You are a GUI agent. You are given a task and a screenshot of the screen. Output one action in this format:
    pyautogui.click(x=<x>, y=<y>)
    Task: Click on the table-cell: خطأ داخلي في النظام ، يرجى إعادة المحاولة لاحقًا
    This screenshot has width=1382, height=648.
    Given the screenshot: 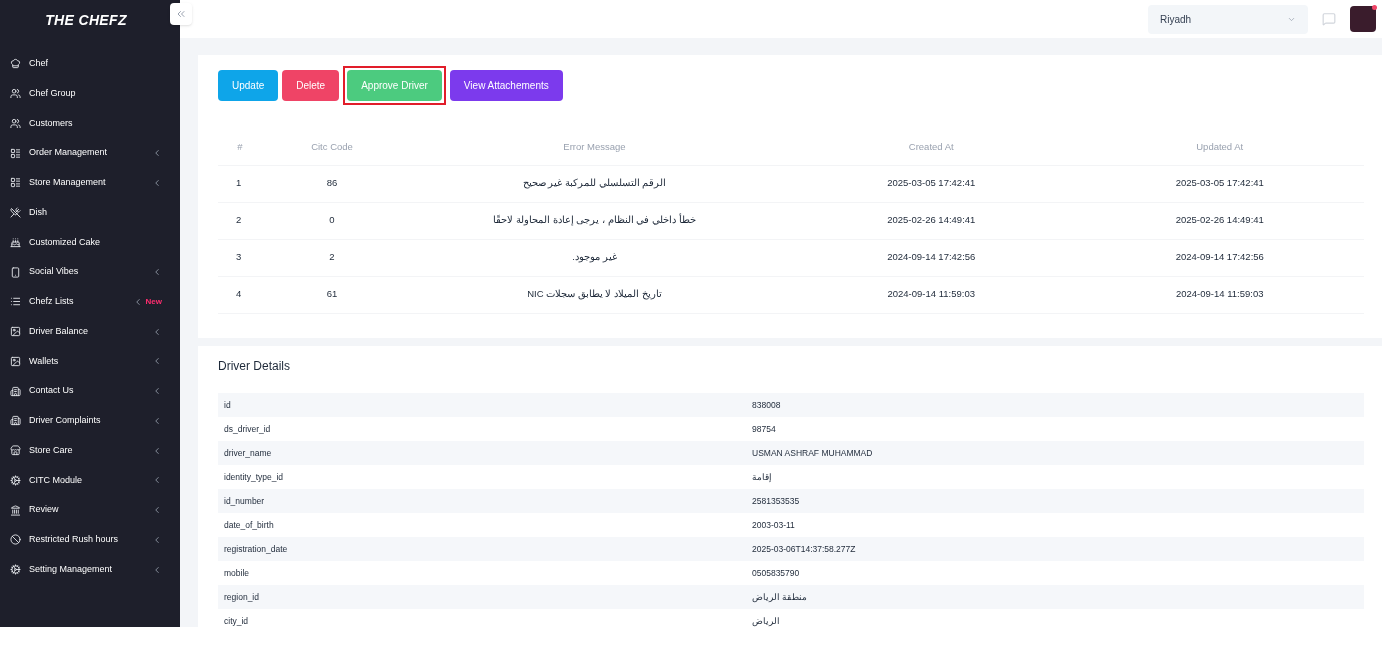 What is the action you would take?
    pyautogui.click(x=594, y=220)
    